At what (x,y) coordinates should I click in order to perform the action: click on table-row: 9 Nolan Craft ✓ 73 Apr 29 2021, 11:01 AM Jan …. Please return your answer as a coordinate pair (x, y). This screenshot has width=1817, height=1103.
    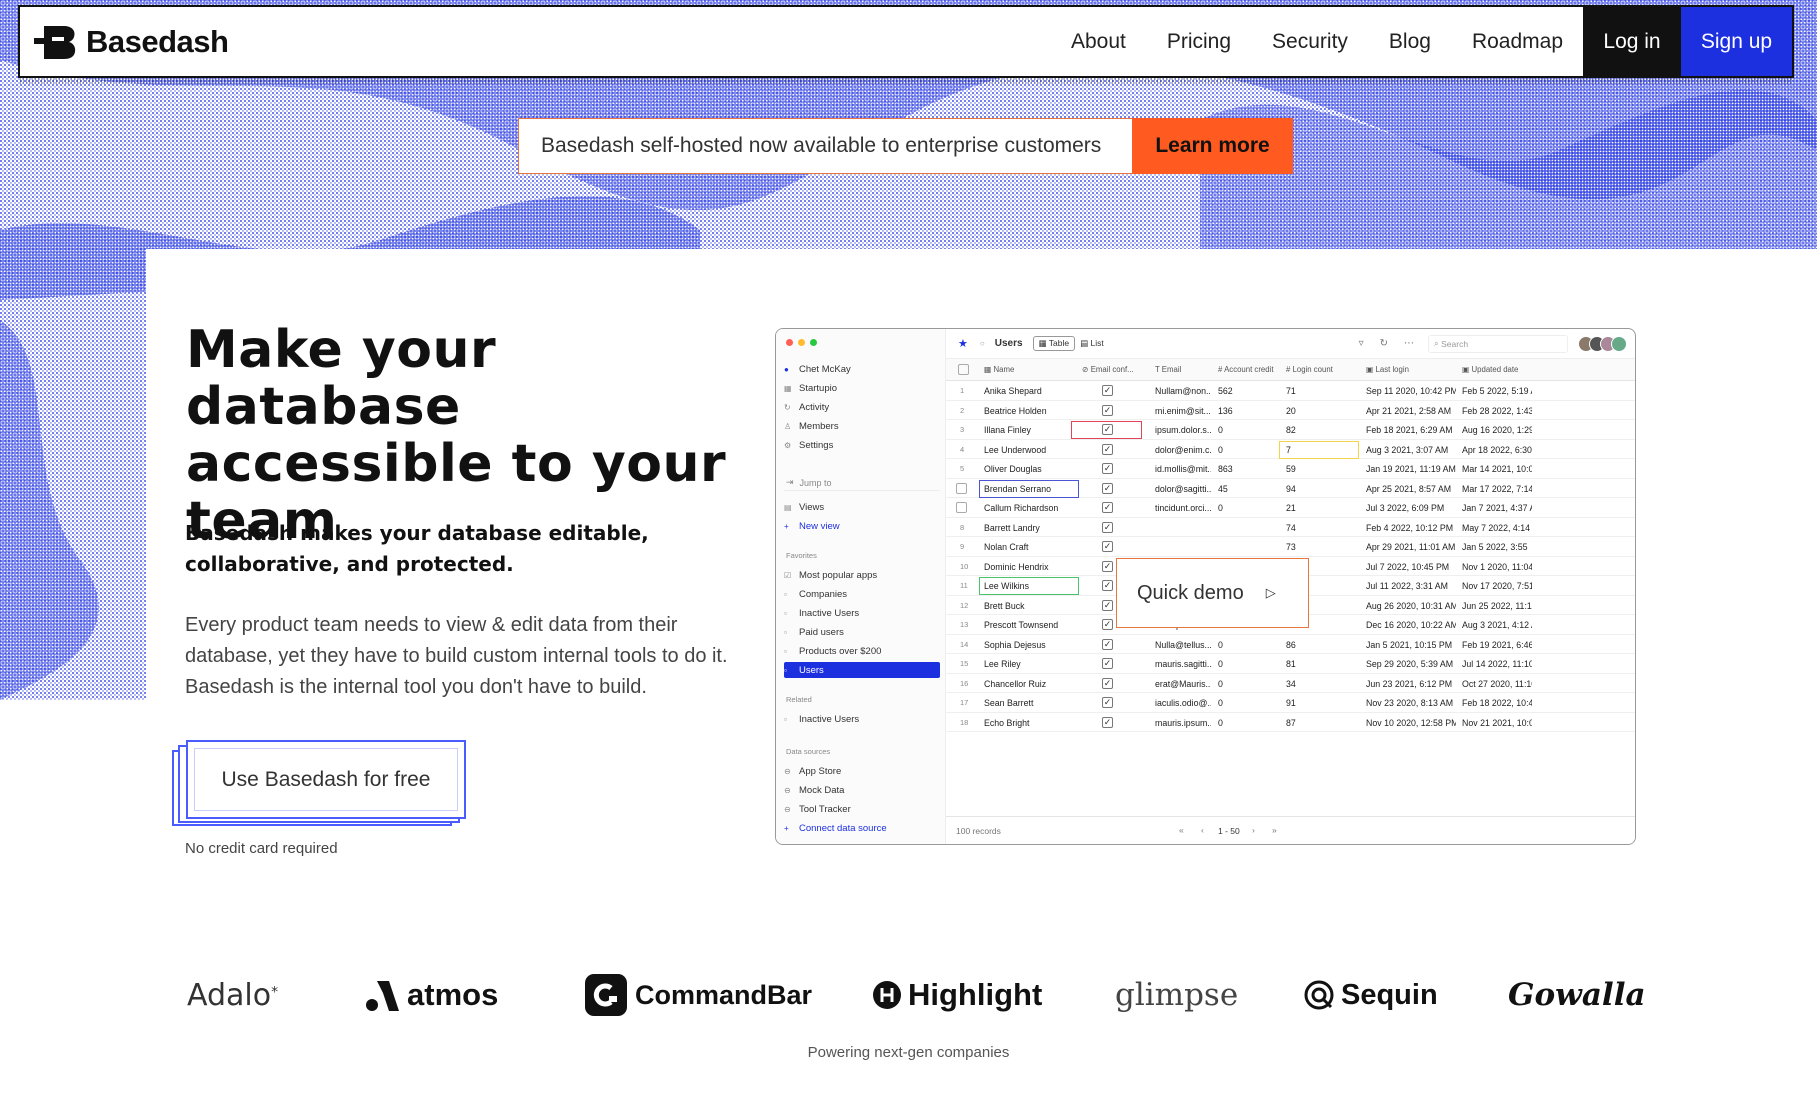
    Looking at the image, I should click on (1290, 547).